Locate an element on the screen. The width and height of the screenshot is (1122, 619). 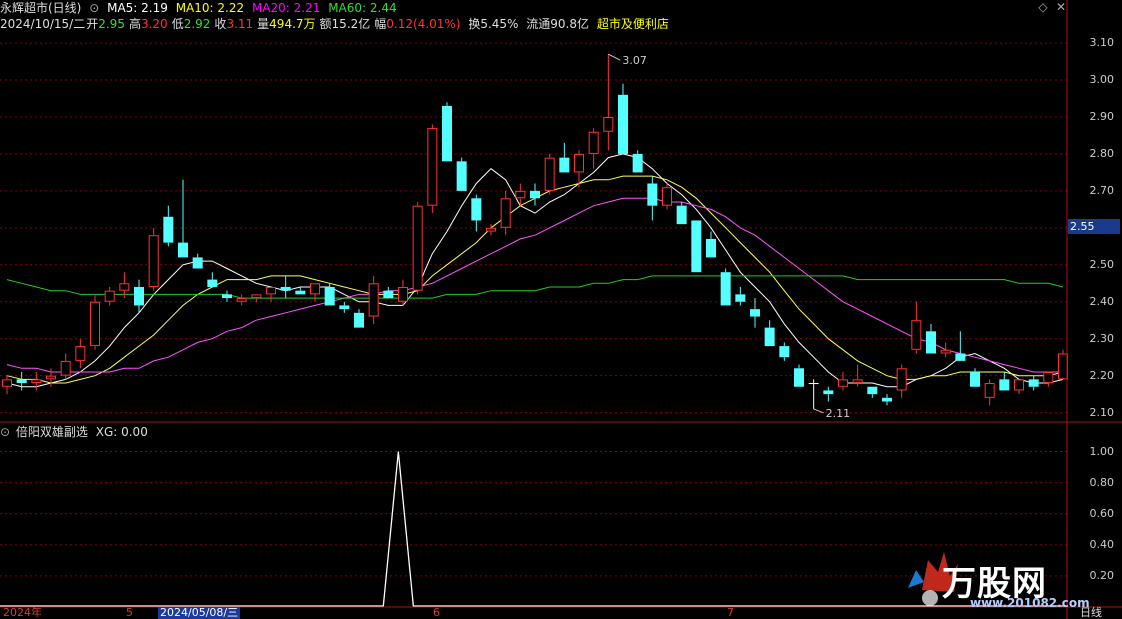
price-tick-label: 2.50 is located at coordinates (1102, 264).